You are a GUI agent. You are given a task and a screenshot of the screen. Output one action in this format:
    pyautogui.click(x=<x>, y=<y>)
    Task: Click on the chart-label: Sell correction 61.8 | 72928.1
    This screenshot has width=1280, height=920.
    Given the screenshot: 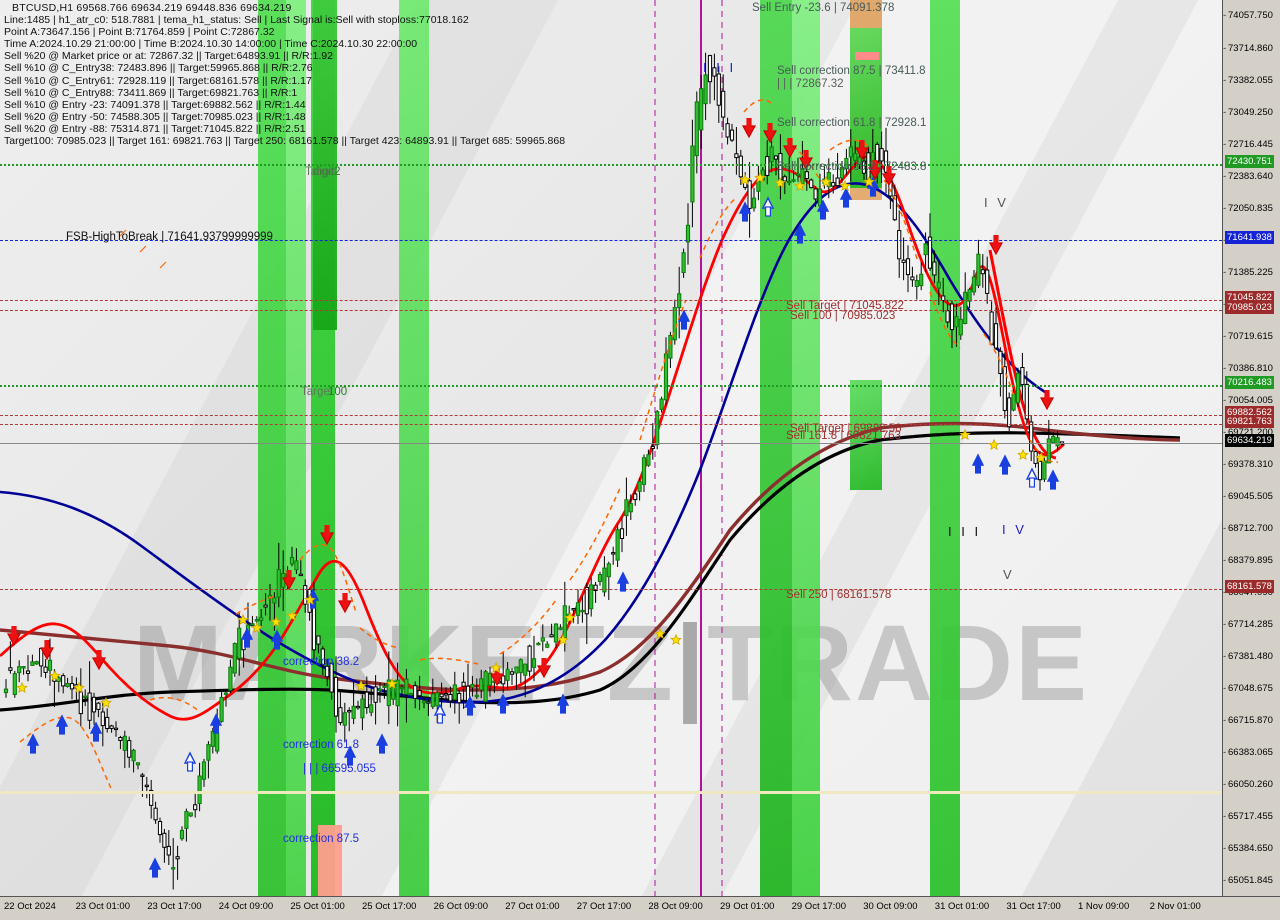 What is the action you would take?
    pyautogui.click(x=852, y=123)
    